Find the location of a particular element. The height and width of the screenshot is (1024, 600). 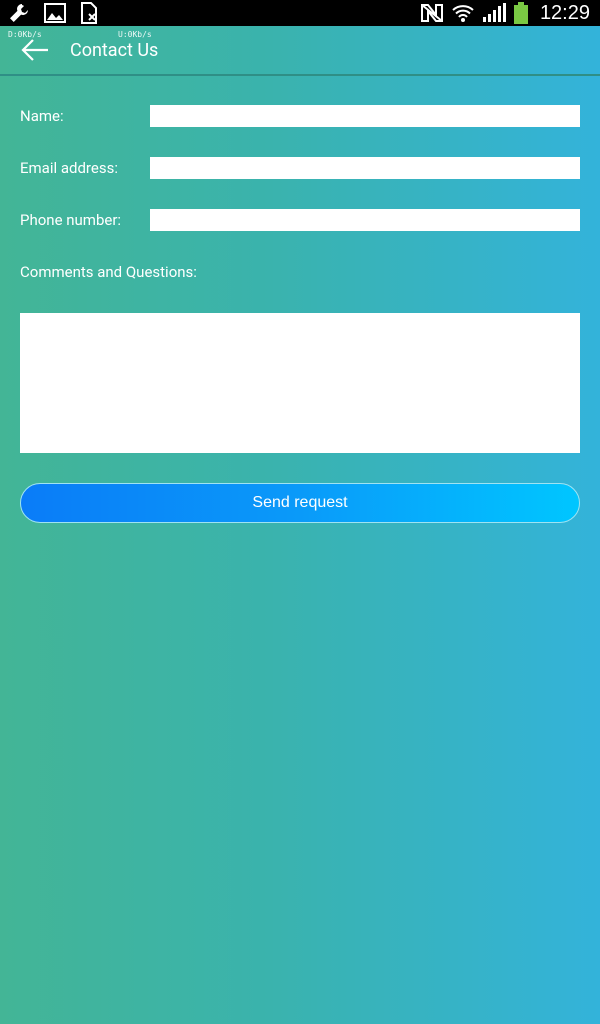

nfc-off-icon is located at coordinates (431, 13).